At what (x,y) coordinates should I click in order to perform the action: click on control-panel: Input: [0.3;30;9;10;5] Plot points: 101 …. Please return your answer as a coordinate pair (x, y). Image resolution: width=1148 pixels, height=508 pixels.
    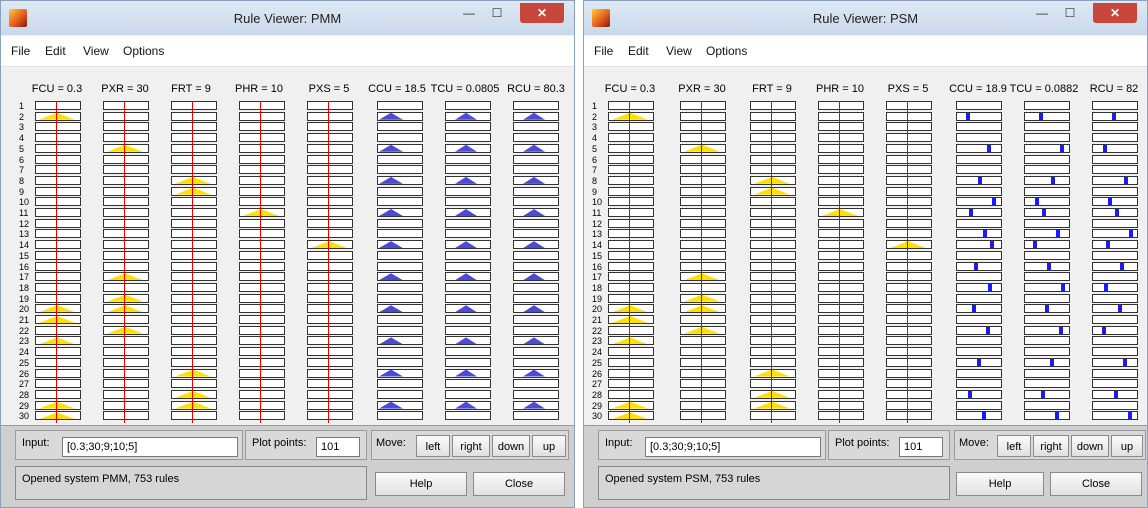
    Looking at the image, I should click on (865, 466).